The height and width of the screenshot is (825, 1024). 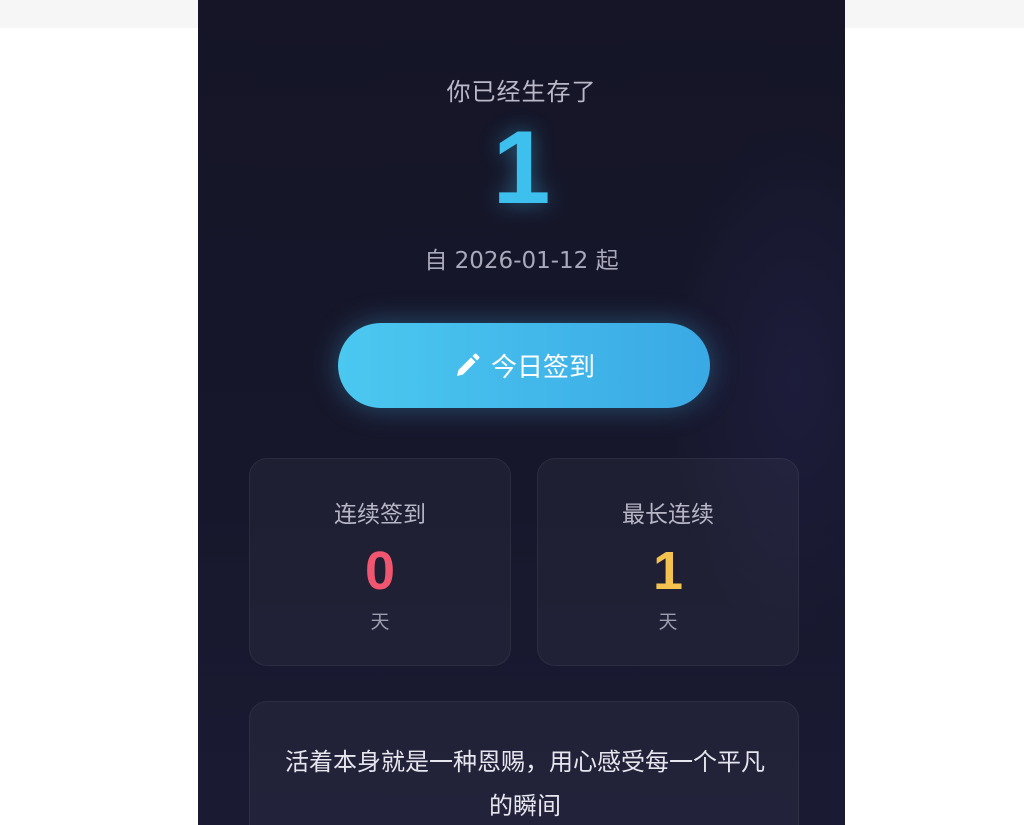 I want to click on quote-card: 活着本身就是一种恩赐，用心感受每一个平凡的瞬间, so click(x=524, y=763).